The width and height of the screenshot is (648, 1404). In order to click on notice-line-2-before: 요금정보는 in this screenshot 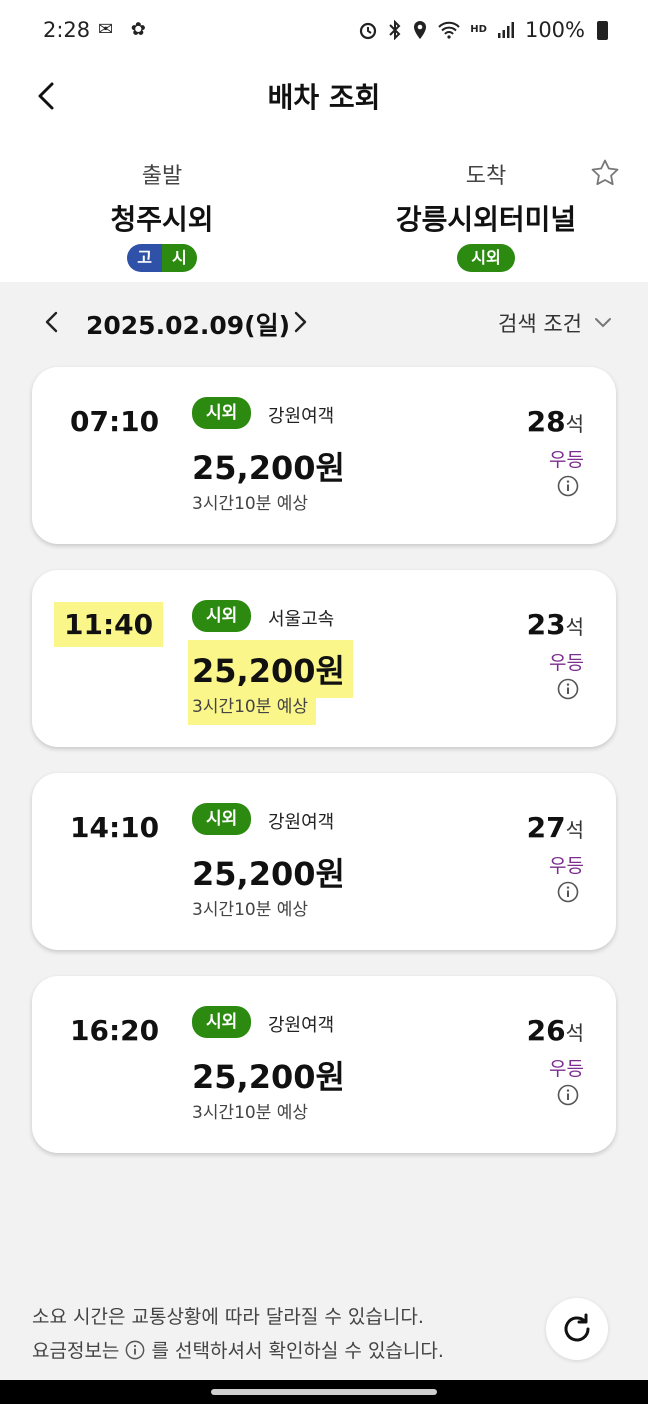, I will do `click(76, 1351)`.